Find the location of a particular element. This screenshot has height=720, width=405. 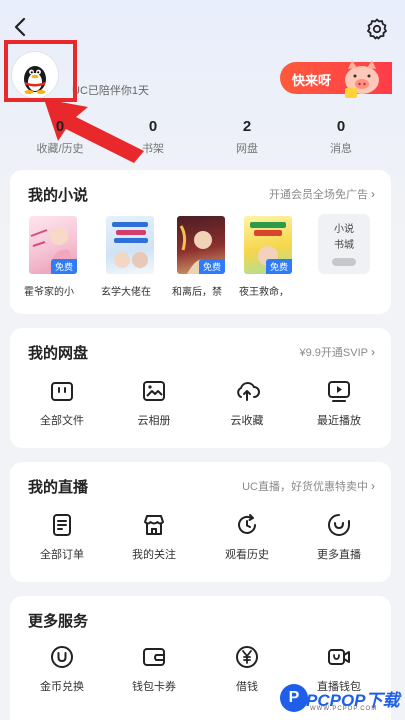

novels-vip-link-label: 开通会员全场免广告 is located at coordinates (318, 195).